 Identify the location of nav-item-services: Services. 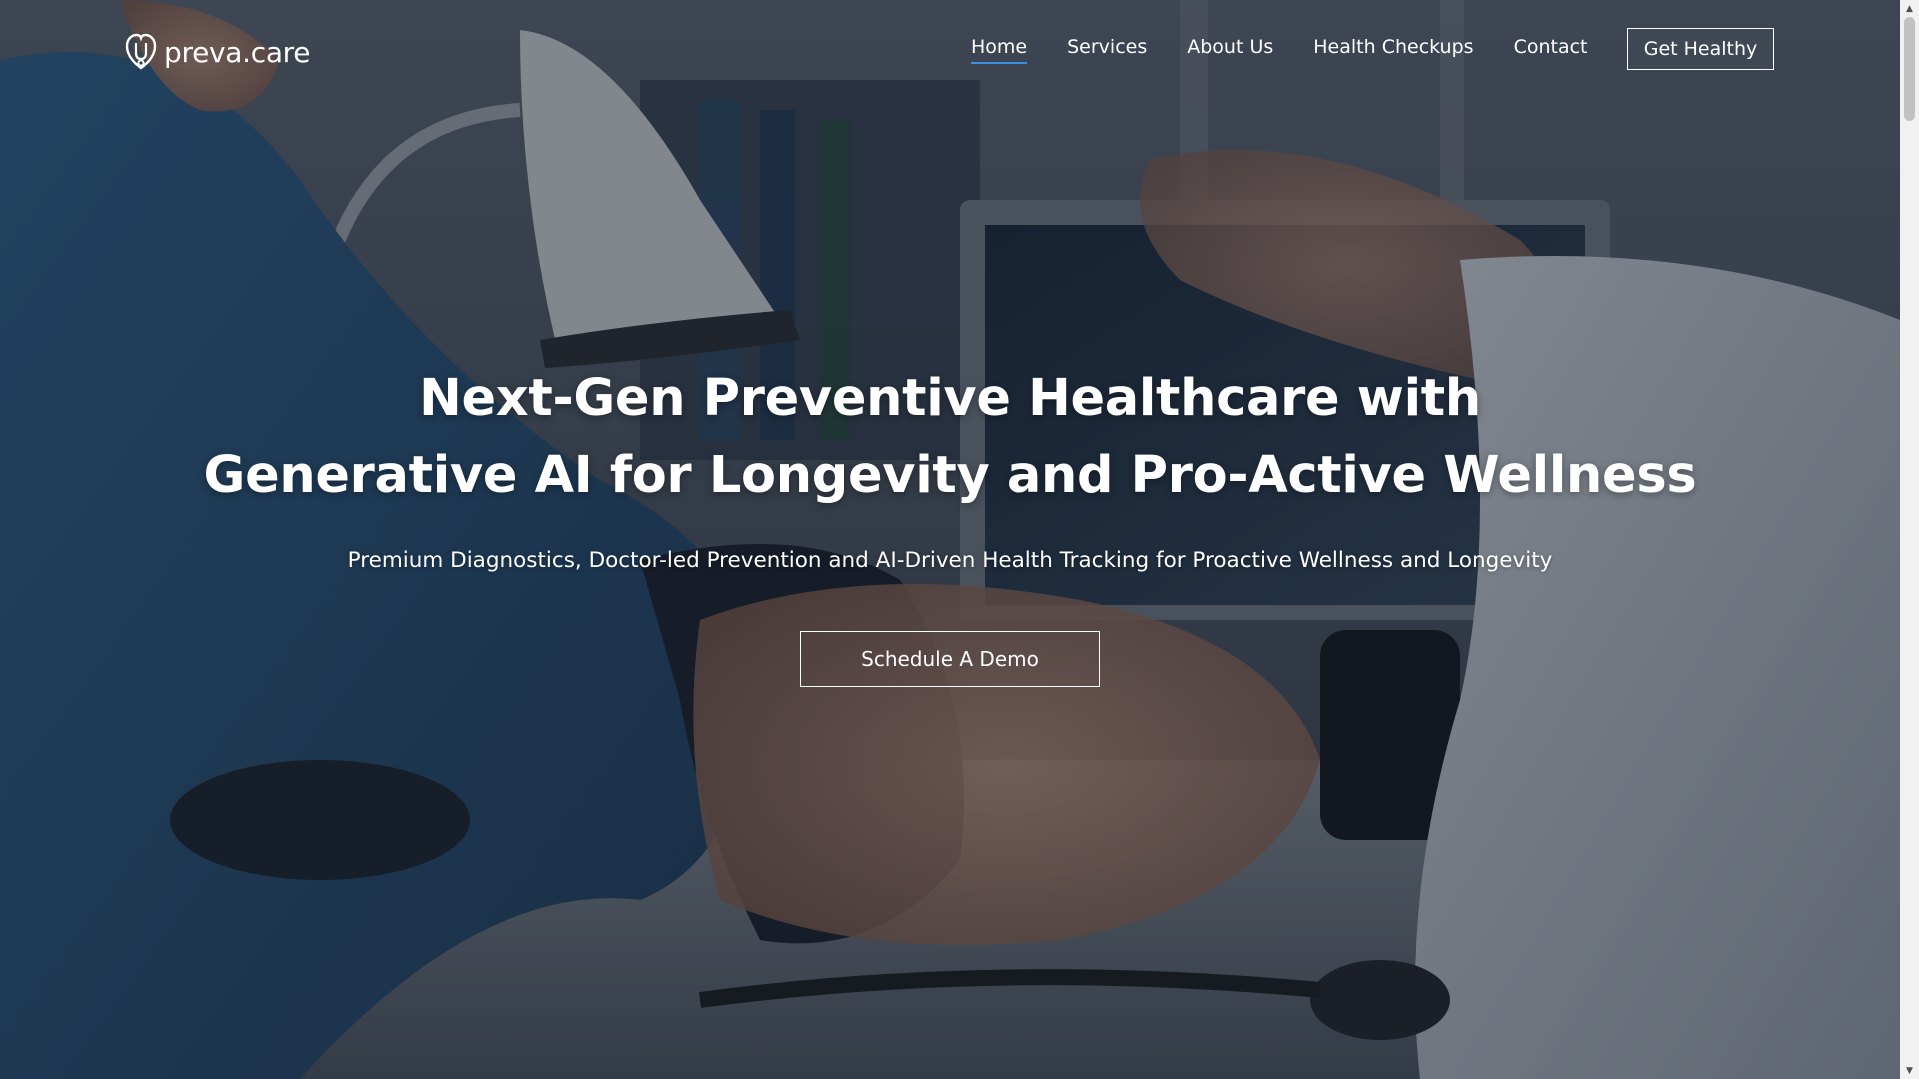
(1107, 50).